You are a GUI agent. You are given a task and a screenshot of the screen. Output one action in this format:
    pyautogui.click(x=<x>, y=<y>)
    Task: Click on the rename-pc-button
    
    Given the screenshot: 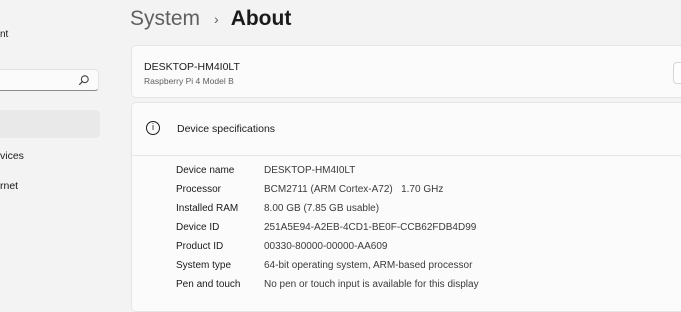 What is the action you would take?
    pyautogui.click(x=677, y=73)
    